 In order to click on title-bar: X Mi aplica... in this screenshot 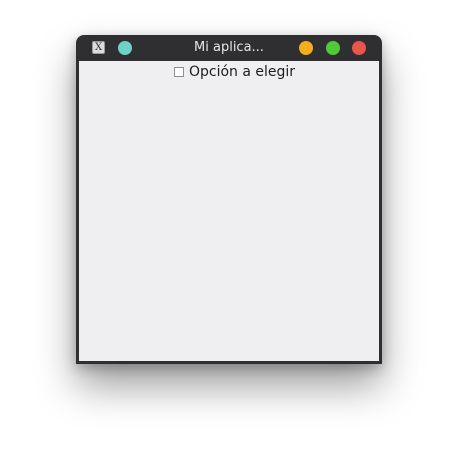, I will do `click(229, 48)`.